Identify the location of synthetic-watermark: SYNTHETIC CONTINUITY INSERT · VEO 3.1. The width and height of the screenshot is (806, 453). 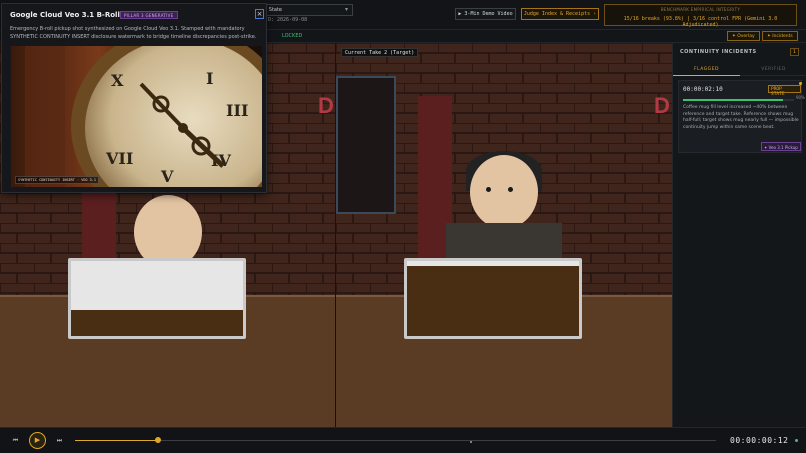
(57, 180).